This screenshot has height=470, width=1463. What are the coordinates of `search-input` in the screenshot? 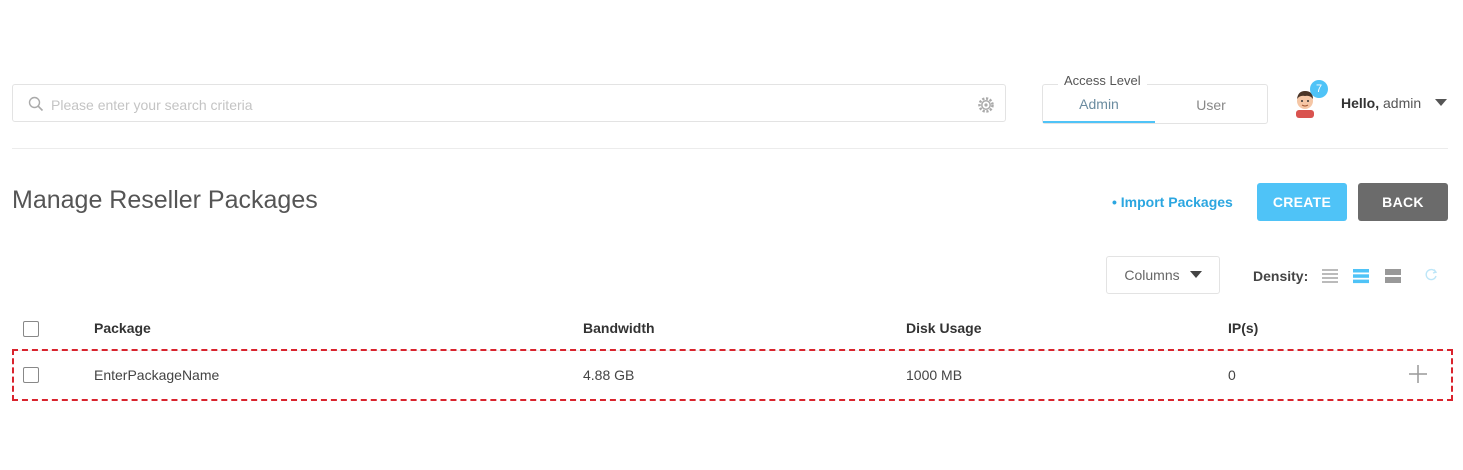 It's located at (501, 105).